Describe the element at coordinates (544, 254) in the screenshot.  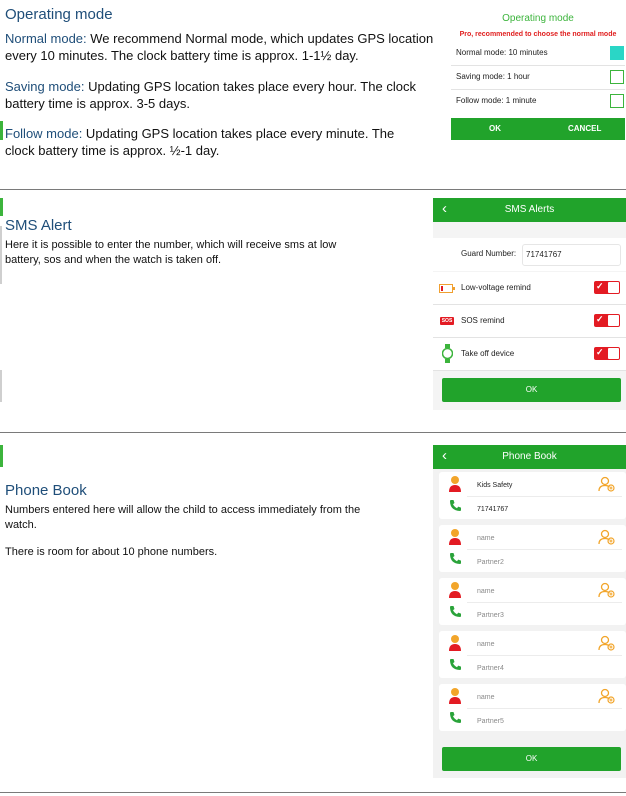
I see `guard-number-value: 71741767` at that location.